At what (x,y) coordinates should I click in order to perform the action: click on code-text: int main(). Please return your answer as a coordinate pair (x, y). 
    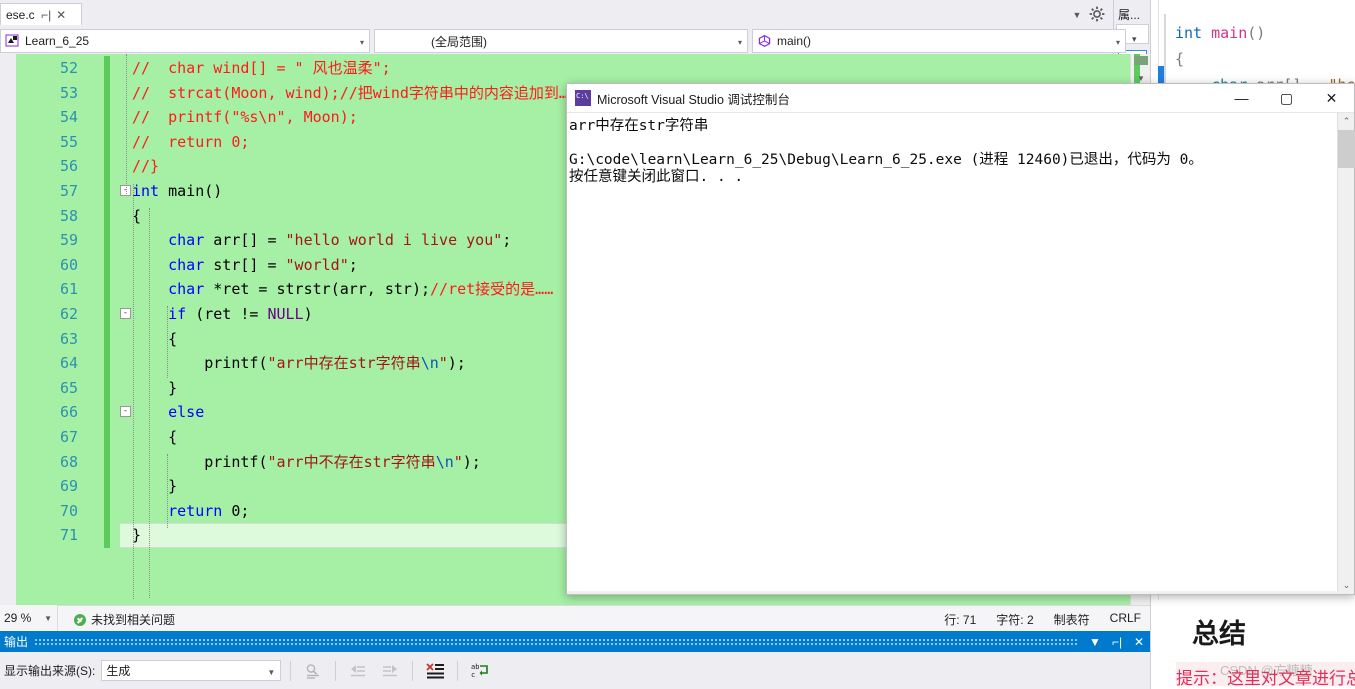
    Looking at the image, I should click on (177, 191).